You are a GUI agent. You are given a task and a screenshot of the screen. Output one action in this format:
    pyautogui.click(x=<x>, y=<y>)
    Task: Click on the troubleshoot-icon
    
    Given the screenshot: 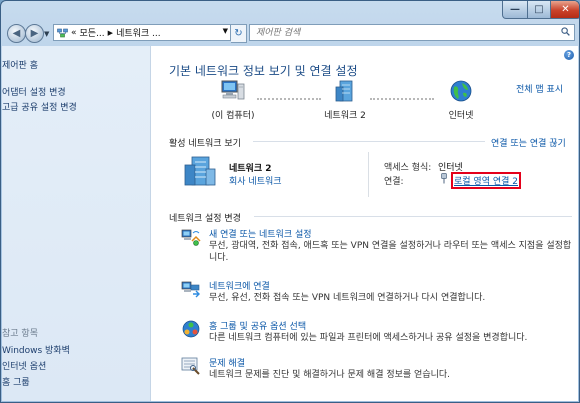 What is the action you would take?
    pyautogui.click(x=190, y=366)
    